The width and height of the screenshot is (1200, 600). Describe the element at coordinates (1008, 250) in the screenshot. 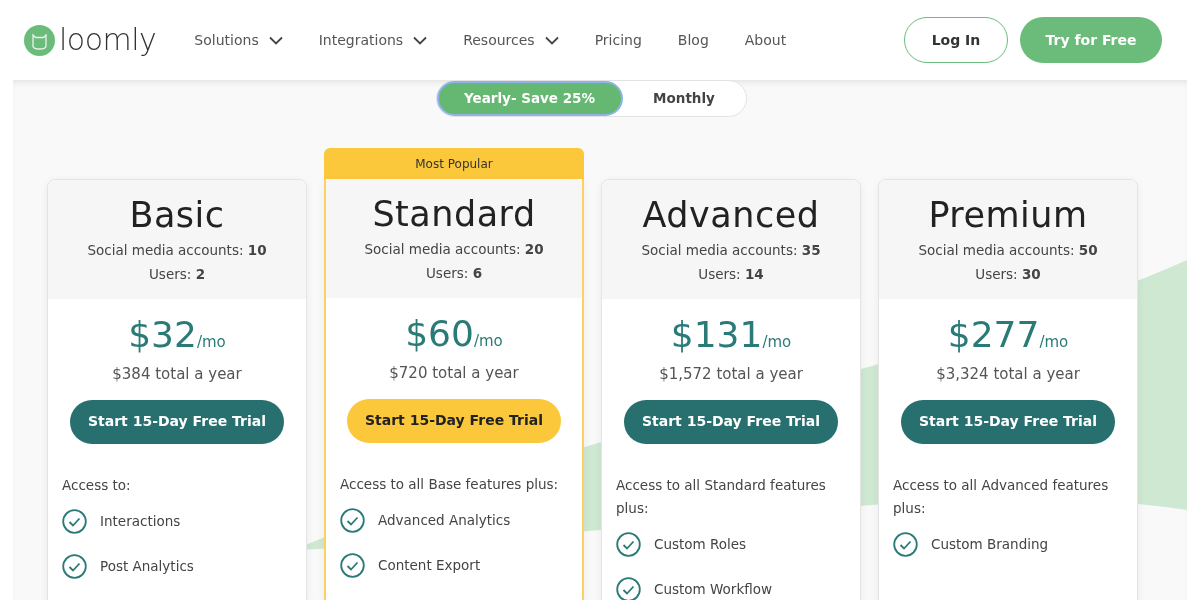

I see `accounts-text: Social media accounts: 50` at that location.